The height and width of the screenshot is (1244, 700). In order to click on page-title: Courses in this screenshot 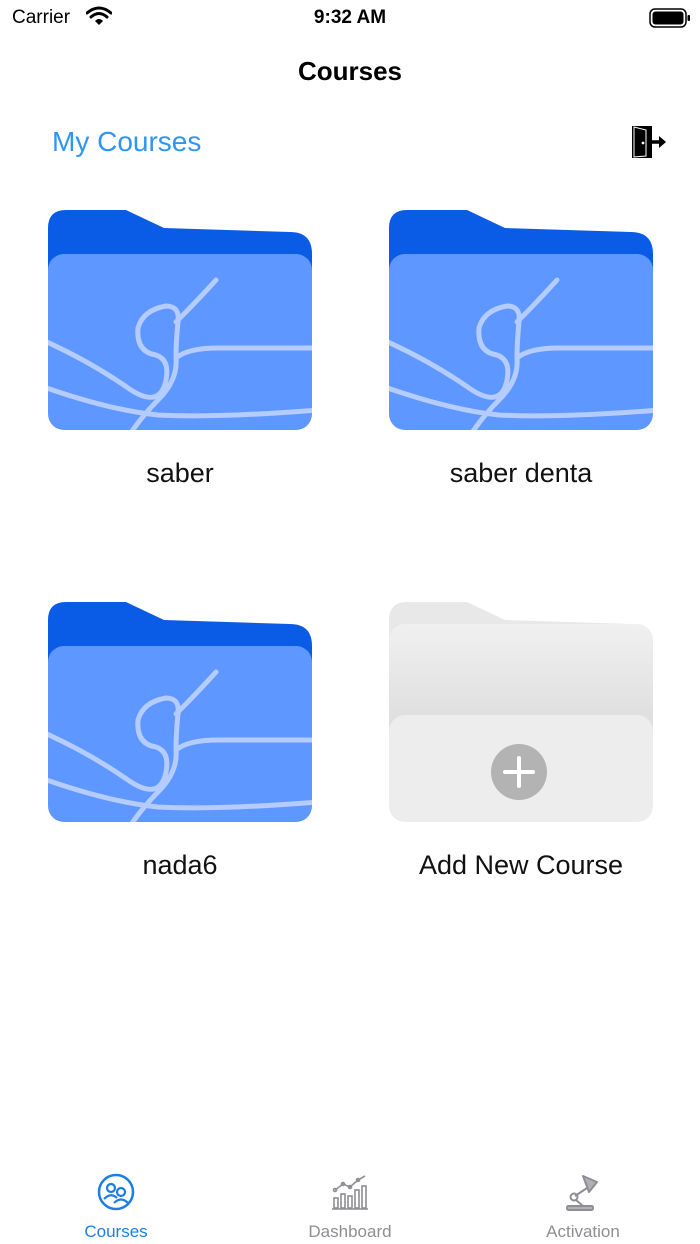, I will do `click(350, 71)`.